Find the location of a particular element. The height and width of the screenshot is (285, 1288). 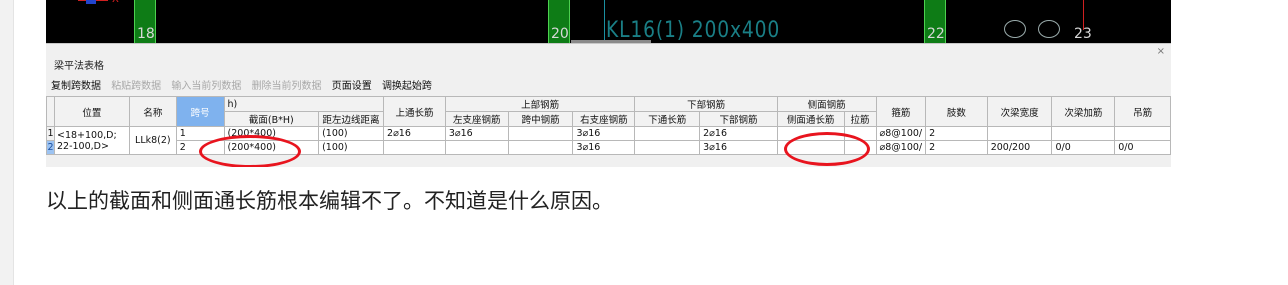

cell-top-through is located at coordinates (414, 147).